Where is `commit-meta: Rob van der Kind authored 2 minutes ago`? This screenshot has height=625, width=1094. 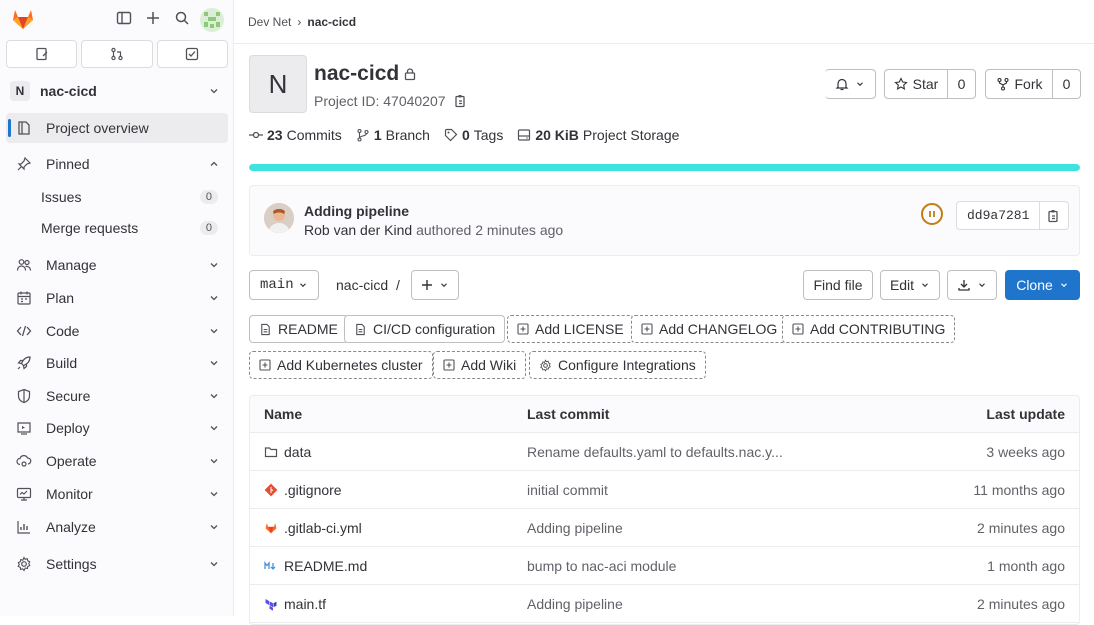
commit-meta: Rob van der Kind authored 2 minutes ago is located at coordinates (433, 230).